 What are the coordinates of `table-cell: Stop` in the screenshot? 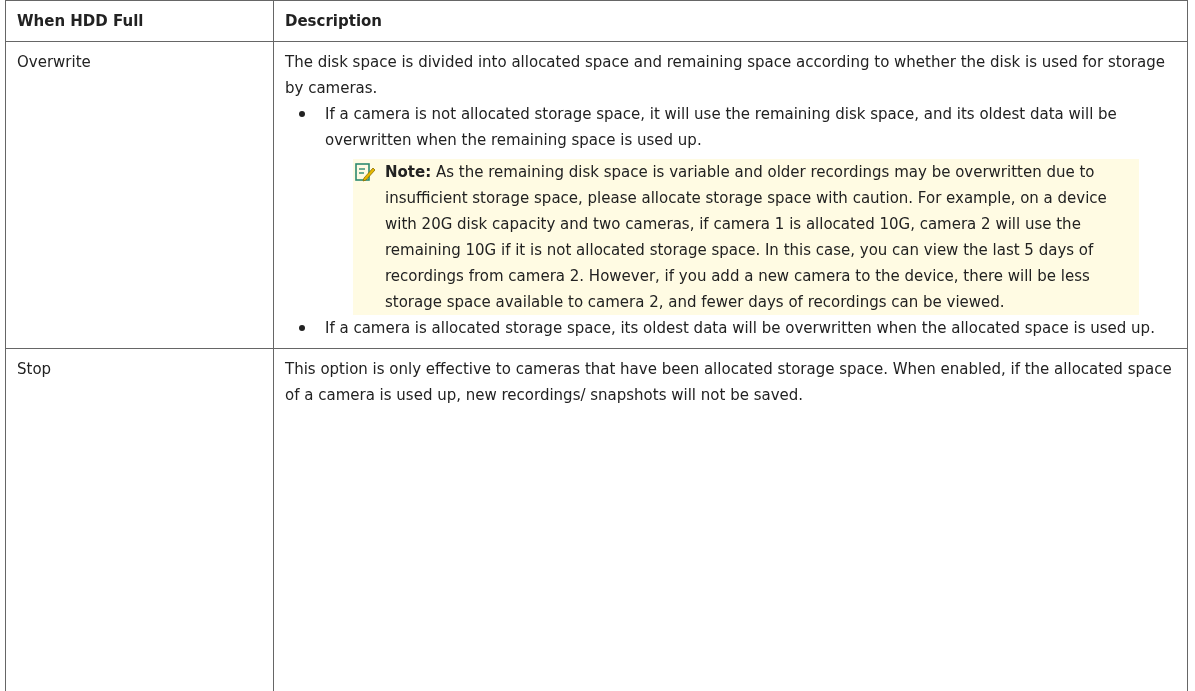 It's located at (140, 520).